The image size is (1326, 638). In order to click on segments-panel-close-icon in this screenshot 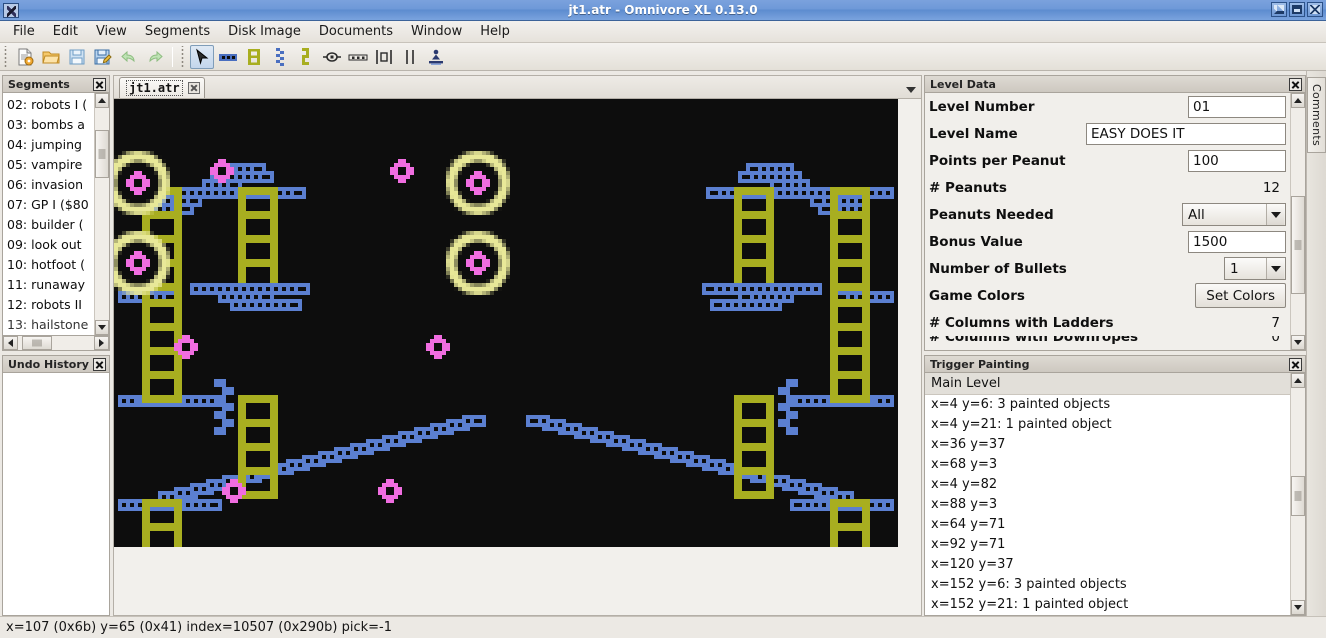, I will do `click(99, 84)`.